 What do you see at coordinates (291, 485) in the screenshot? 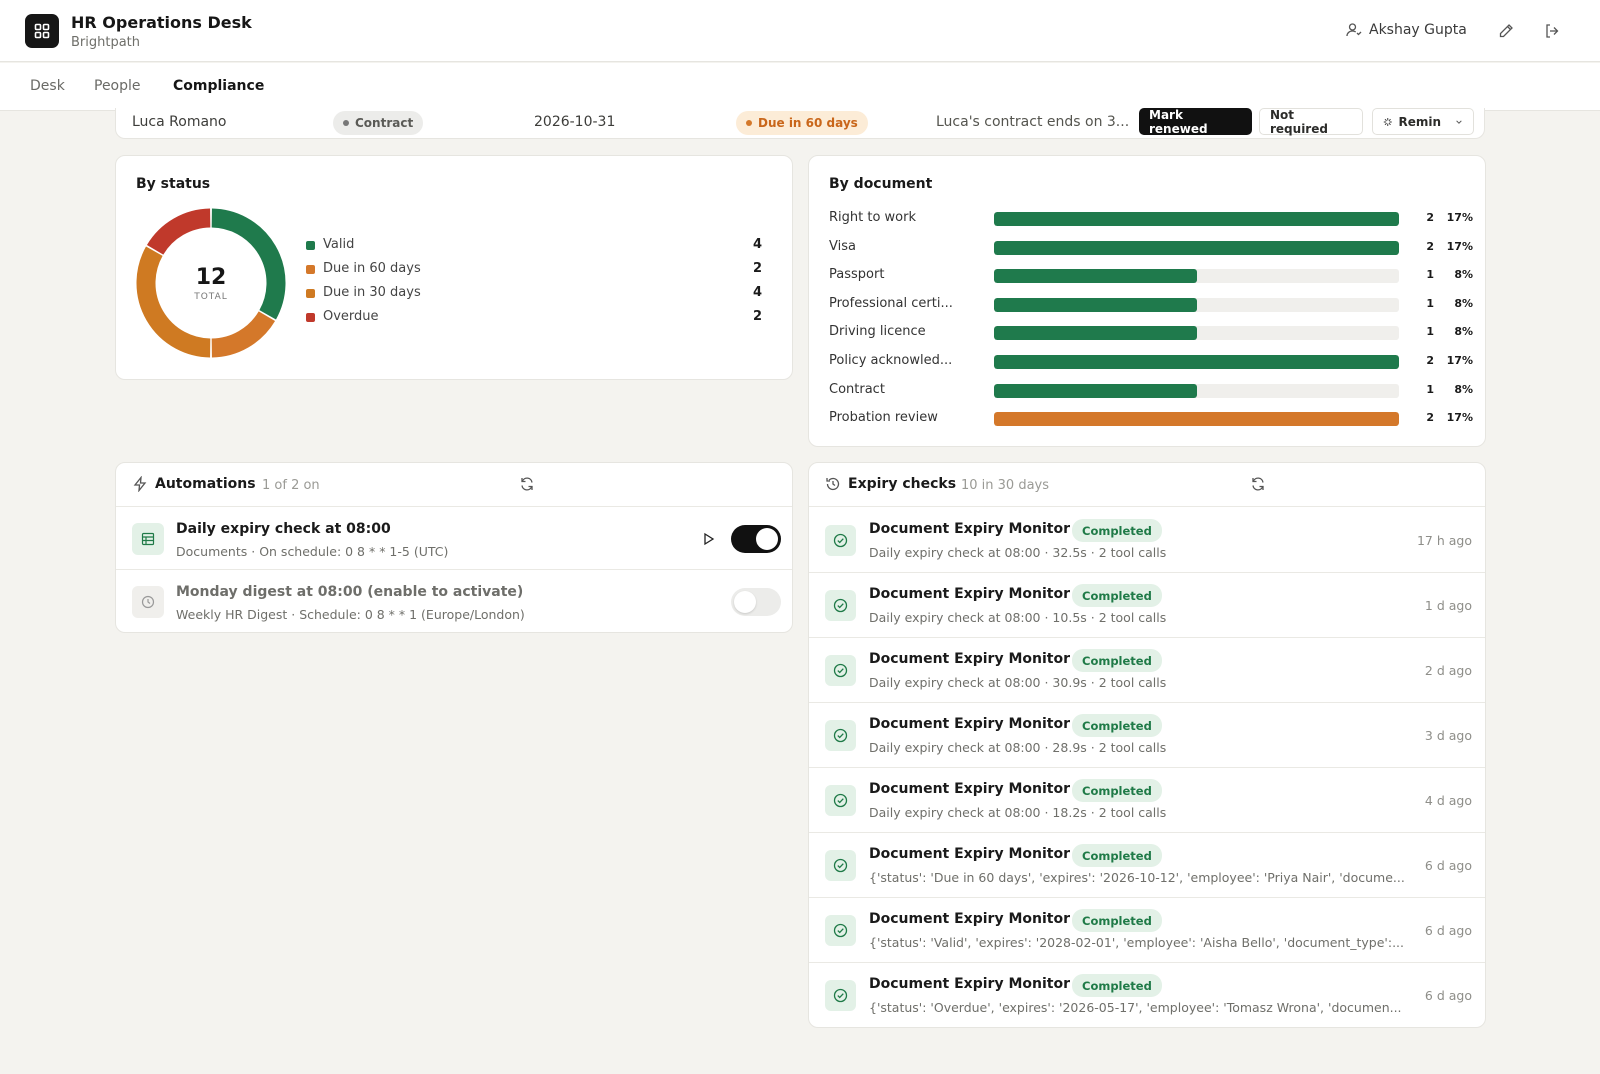
I see `automations-count: 1 of 2 on` at bounding box center [291, 485].